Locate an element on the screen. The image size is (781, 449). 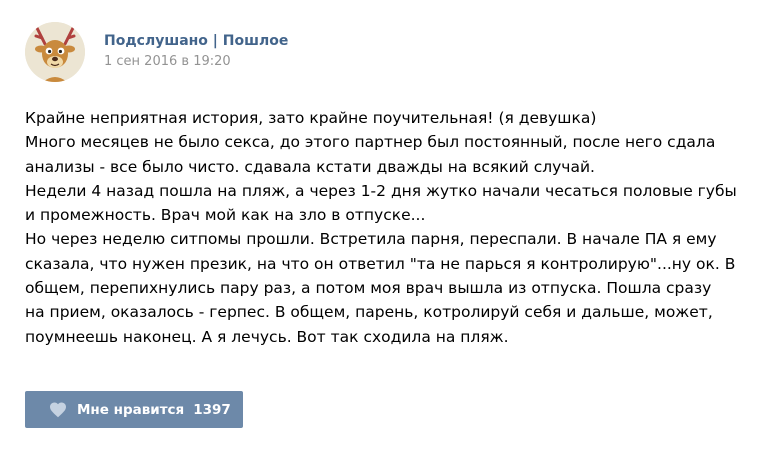
avatar is located at coordinates (55, 52).